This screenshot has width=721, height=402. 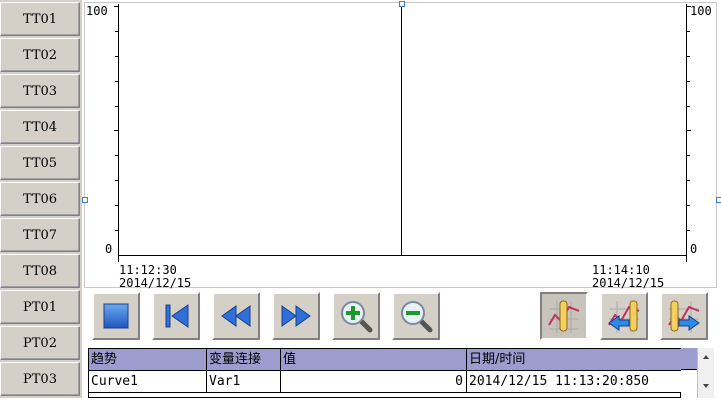 I want to click on cell-trend: Curve1, so click(x=148, y=382).